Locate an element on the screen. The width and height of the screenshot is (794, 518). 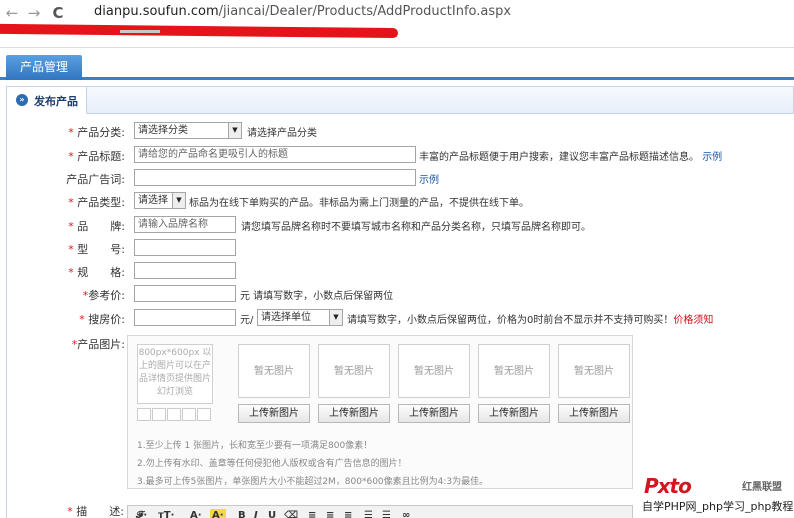
tab-product-management: 产品管理 is located at coordinates (44, 67).